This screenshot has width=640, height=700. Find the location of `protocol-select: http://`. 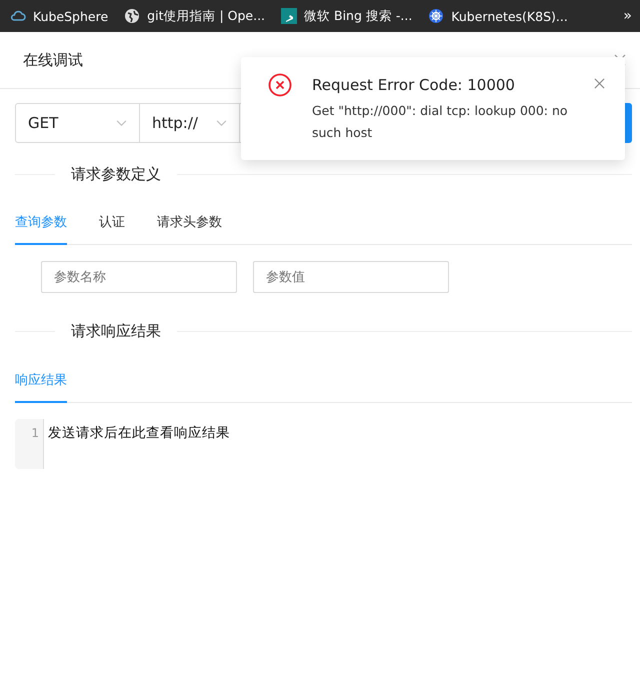

protocol-select: http:// is located at coordinates (190, 123).